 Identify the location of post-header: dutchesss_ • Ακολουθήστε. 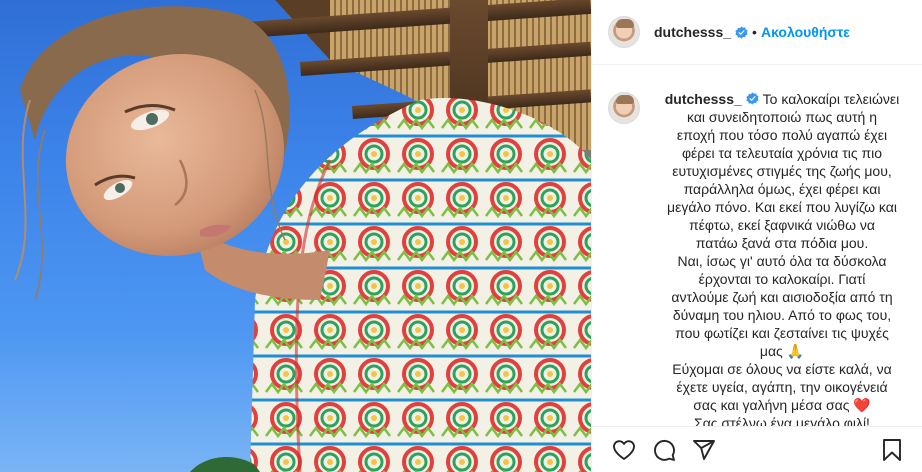
(757, 32).